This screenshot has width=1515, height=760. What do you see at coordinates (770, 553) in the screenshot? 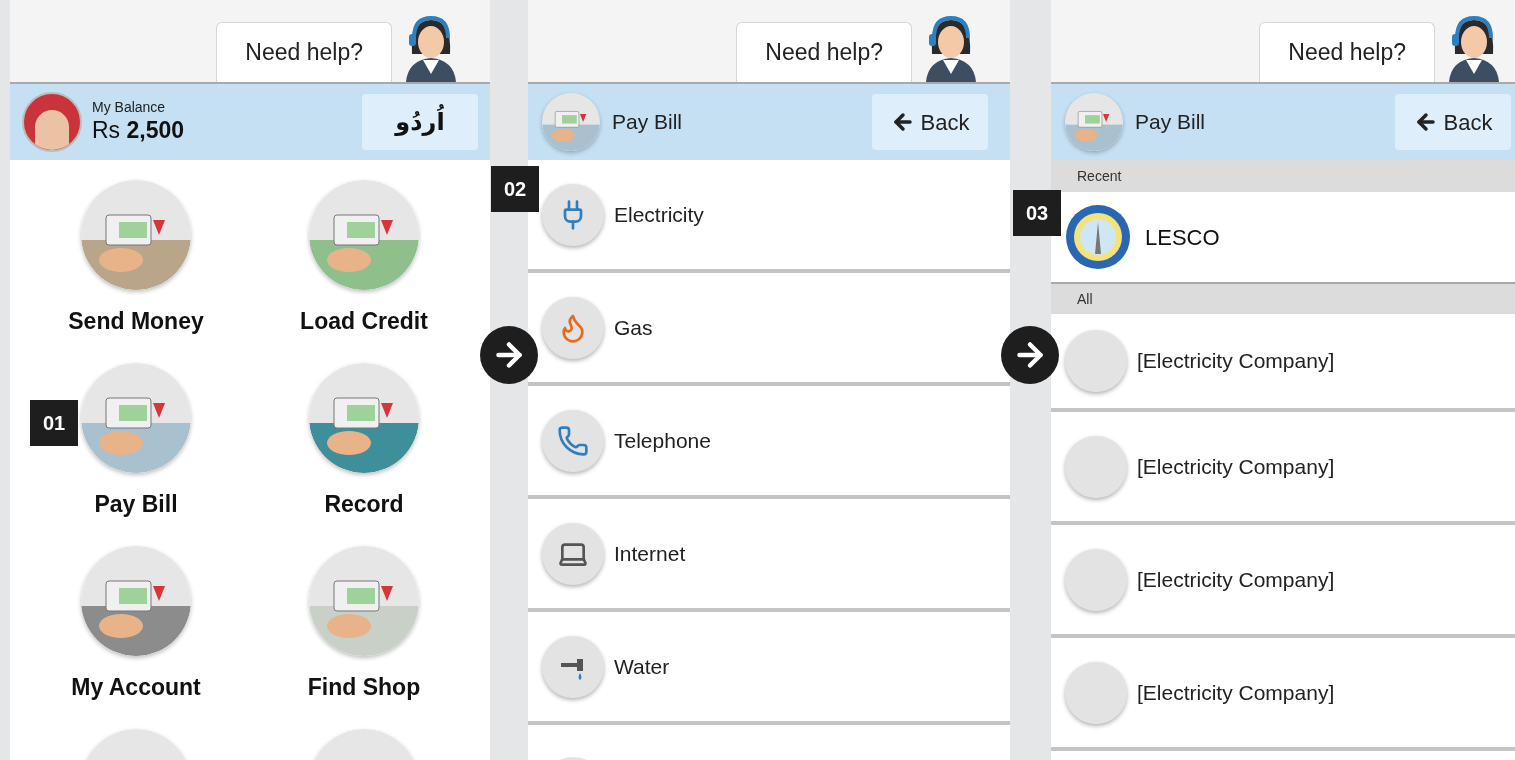
I see `bill-category-row: Internet` at bounding box center [770, 553].